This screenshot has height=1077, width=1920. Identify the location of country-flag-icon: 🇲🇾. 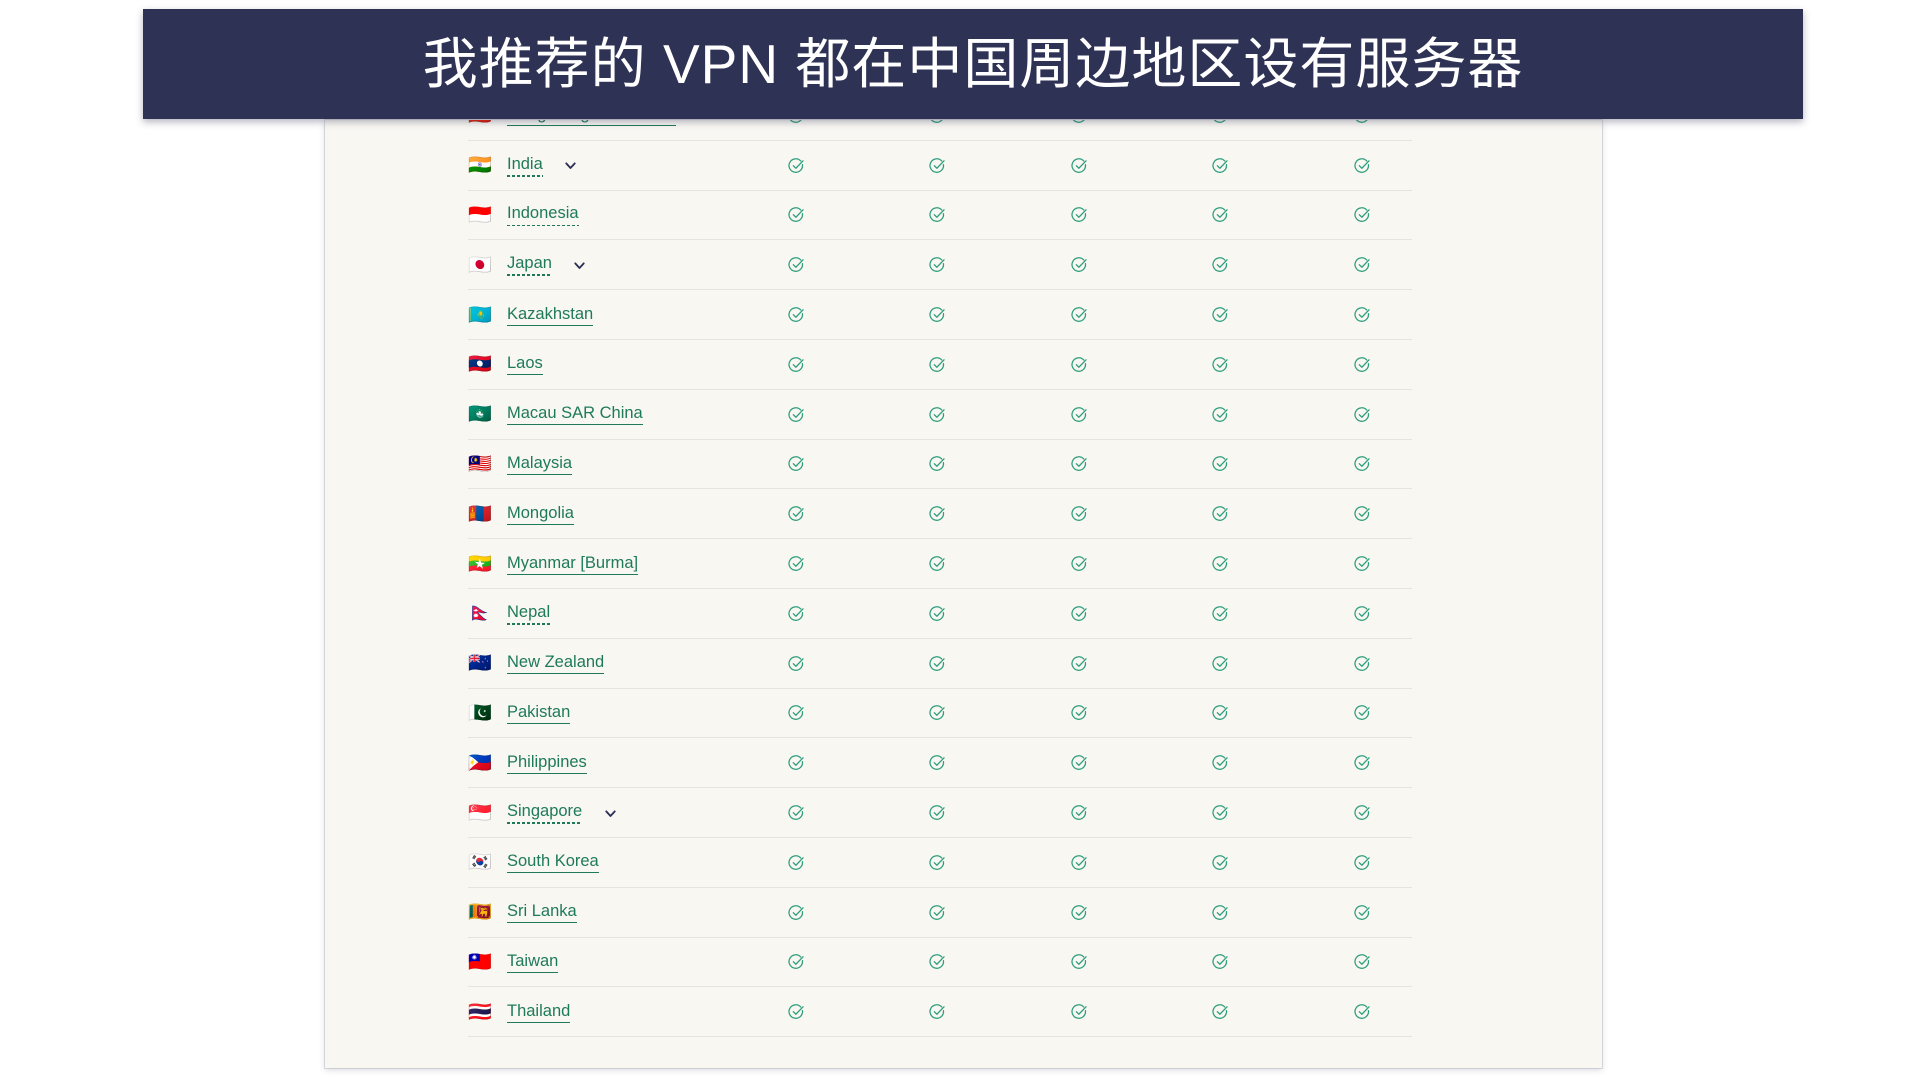
(480, 463).